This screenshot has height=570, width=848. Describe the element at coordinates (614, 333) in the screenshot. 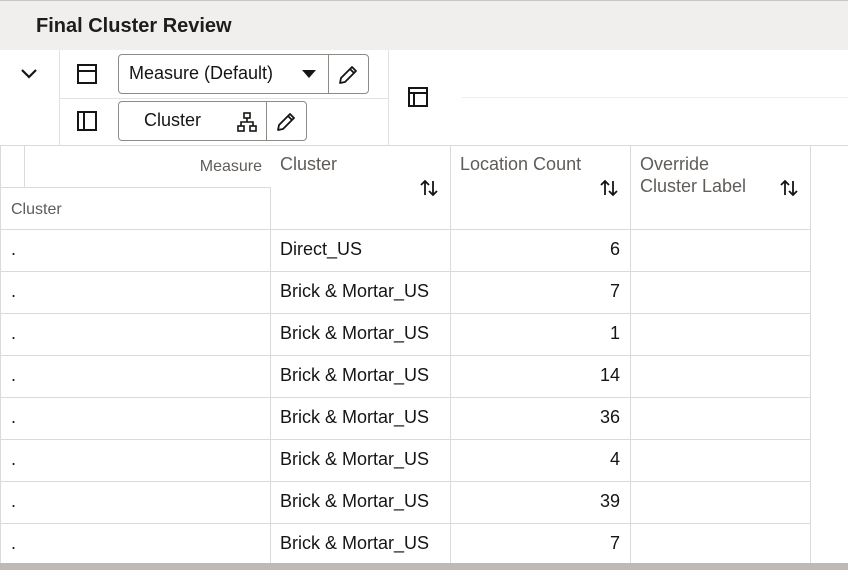

I see `location-count-cell-text: 1` at that location.